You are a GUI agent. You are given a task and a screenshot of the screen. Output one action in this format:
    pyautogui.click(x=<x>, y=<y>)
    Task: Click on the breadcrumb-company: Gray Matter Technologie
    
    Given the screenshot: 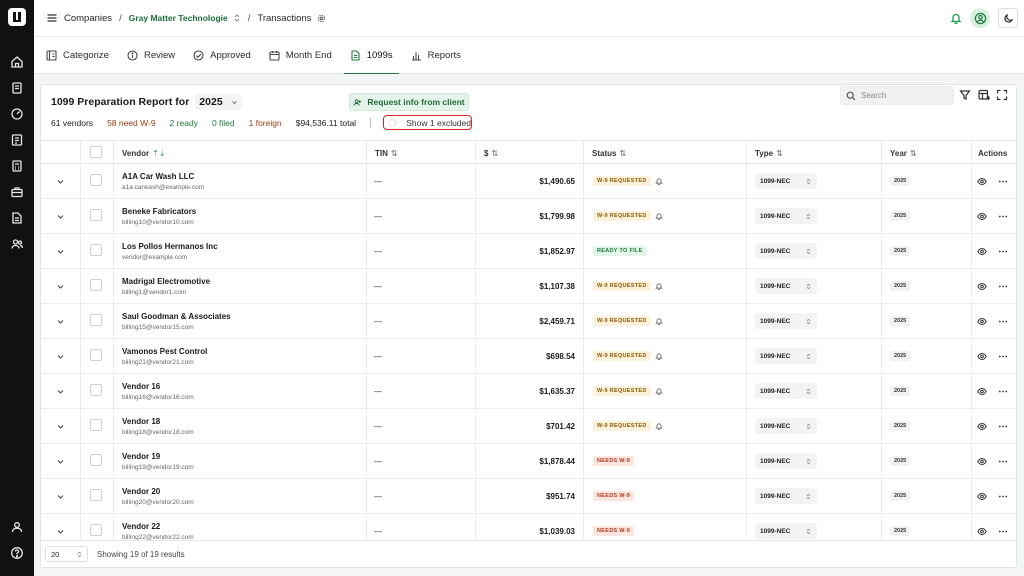 What is the action you would take?
    pyautogui.click(x=178, y=18)
    